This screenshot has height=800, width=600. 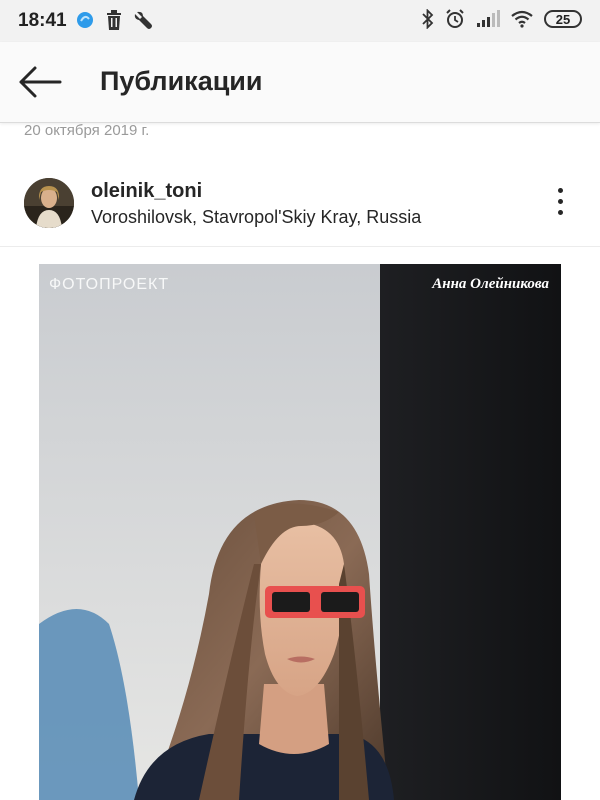 What do you see at coordinates (42, 20) in the screenshot?
I see `status-time: 18:41` at bounding box center [42, 20].